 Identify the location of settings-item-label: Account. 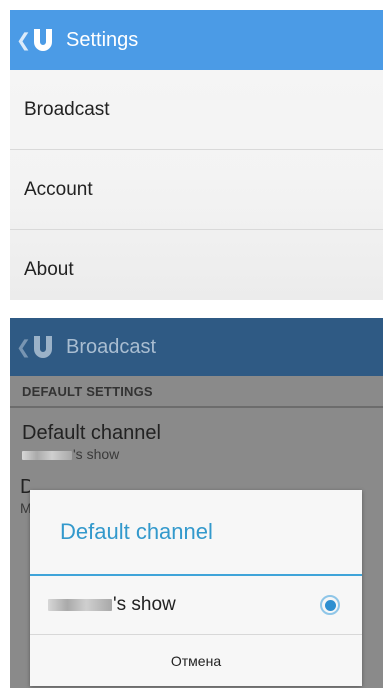
(58, 189).